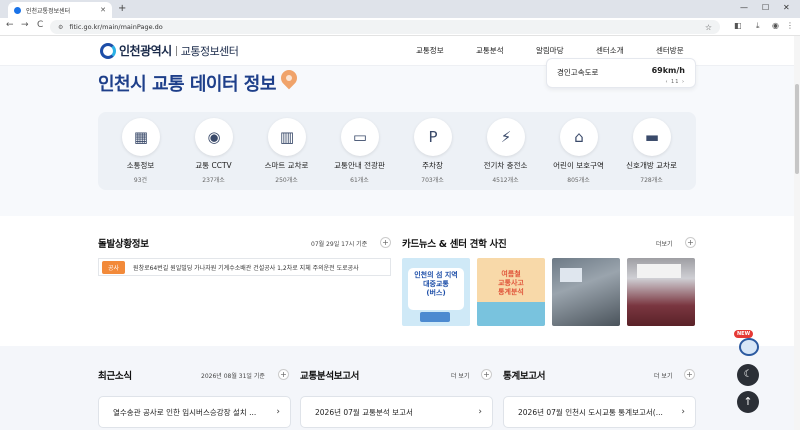 The width and height of the screenshot is (800, 430). I want to click on analysis-title: 교통분석보고서, so click(330, 376).